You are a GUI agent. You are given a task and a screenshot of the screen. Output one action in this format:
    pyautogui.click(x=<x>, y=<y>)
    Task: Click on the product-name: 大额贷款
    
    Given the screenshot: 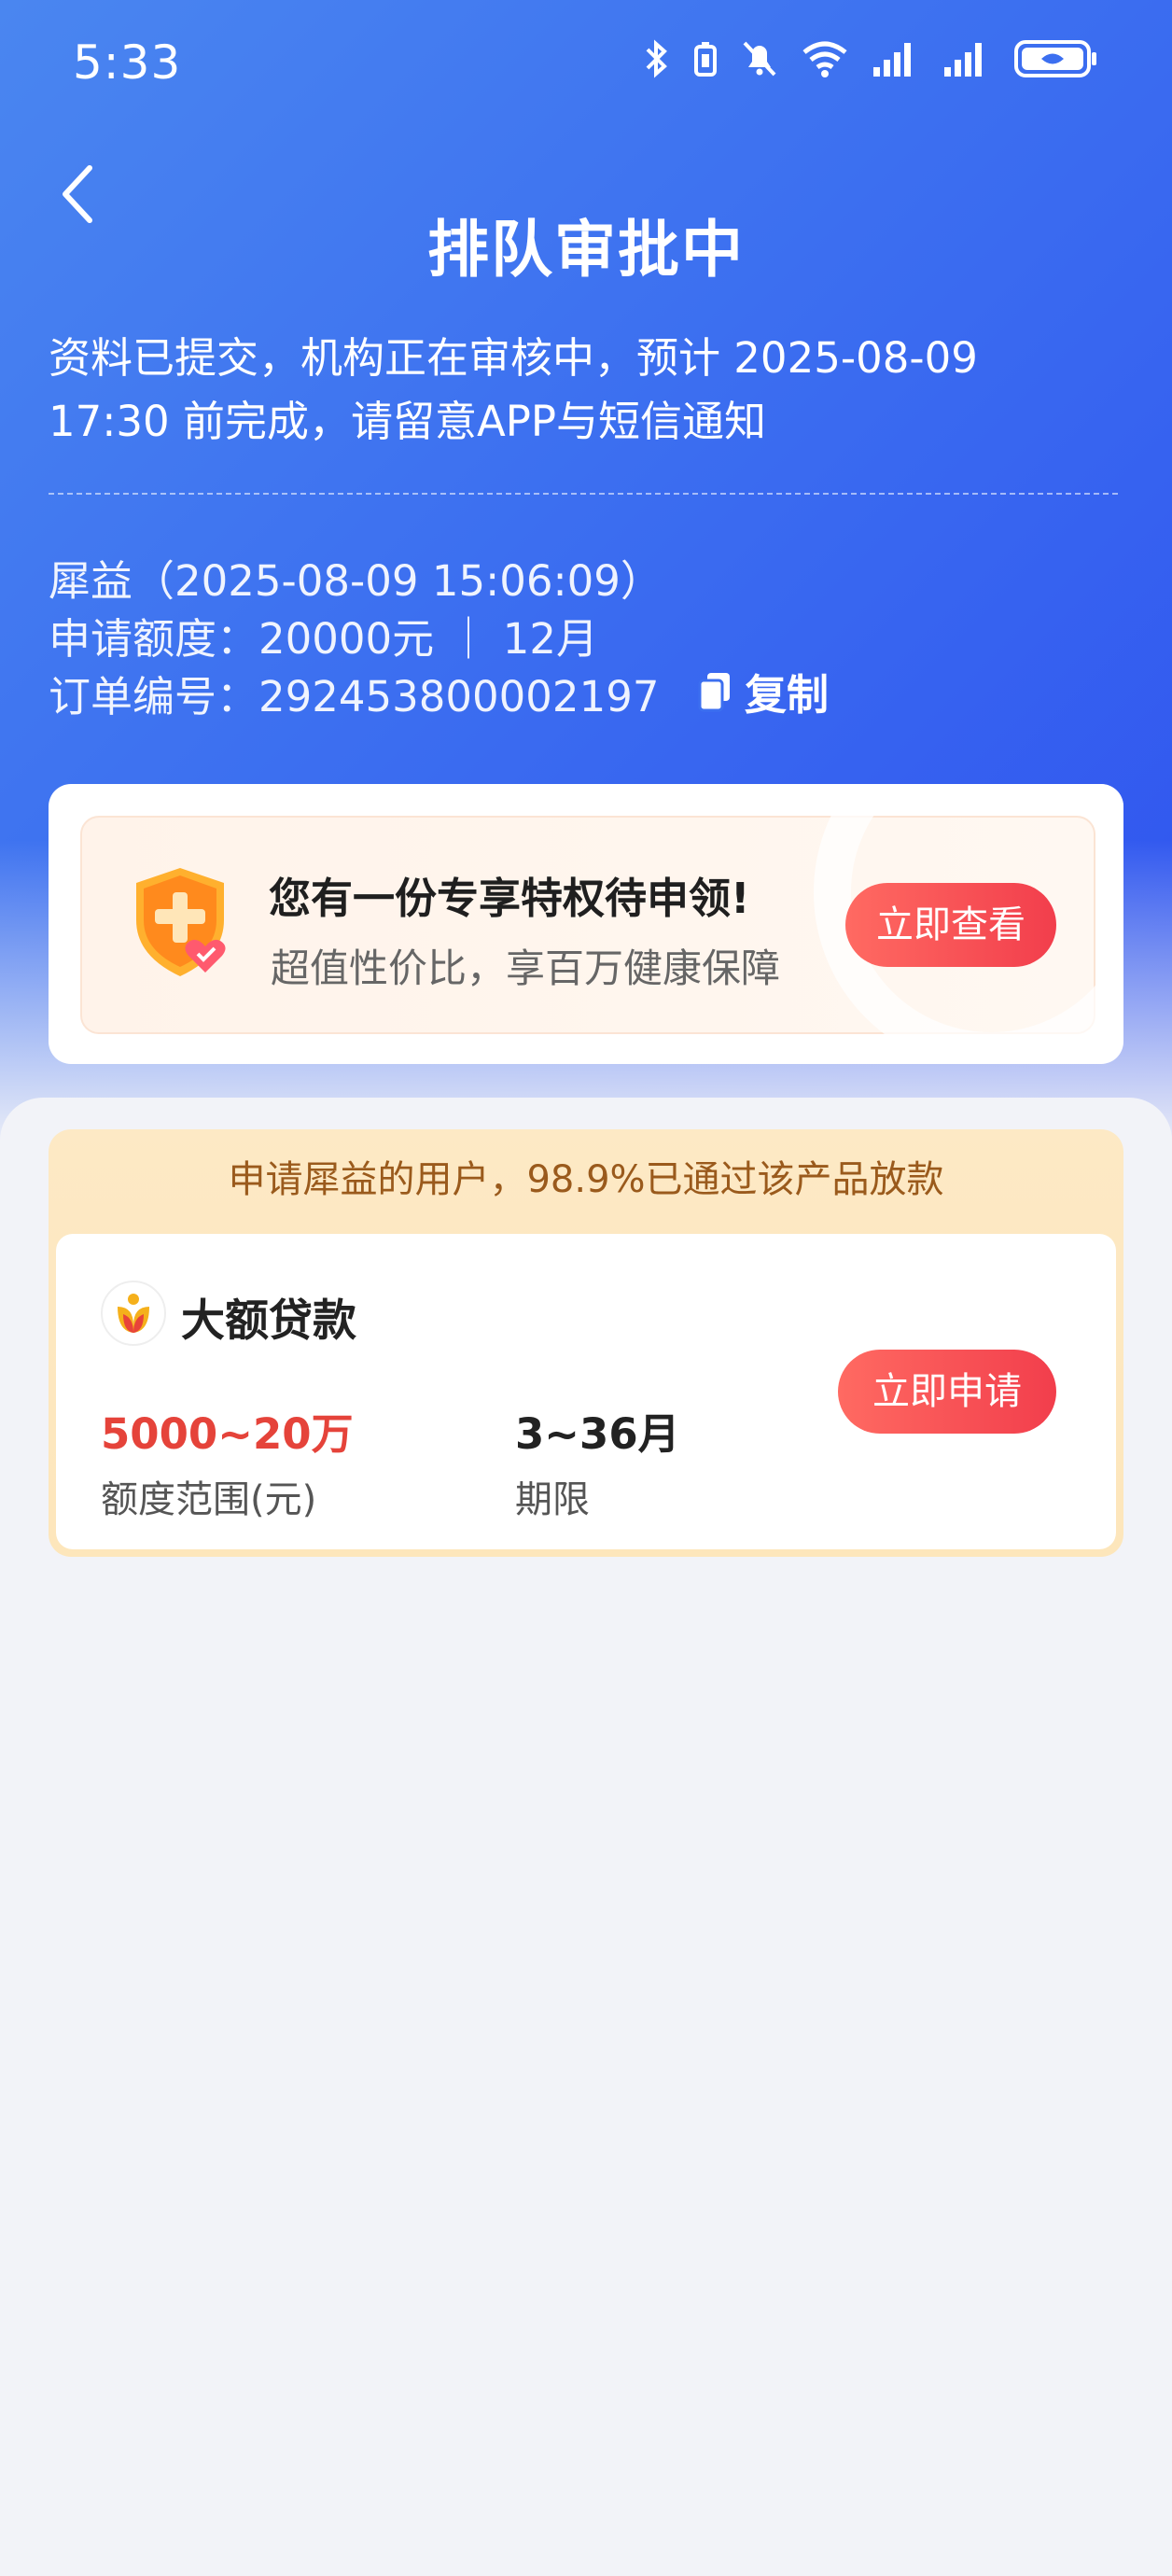 What is the action you would take?
    pyautogui.click(x=268, y=1321)
    